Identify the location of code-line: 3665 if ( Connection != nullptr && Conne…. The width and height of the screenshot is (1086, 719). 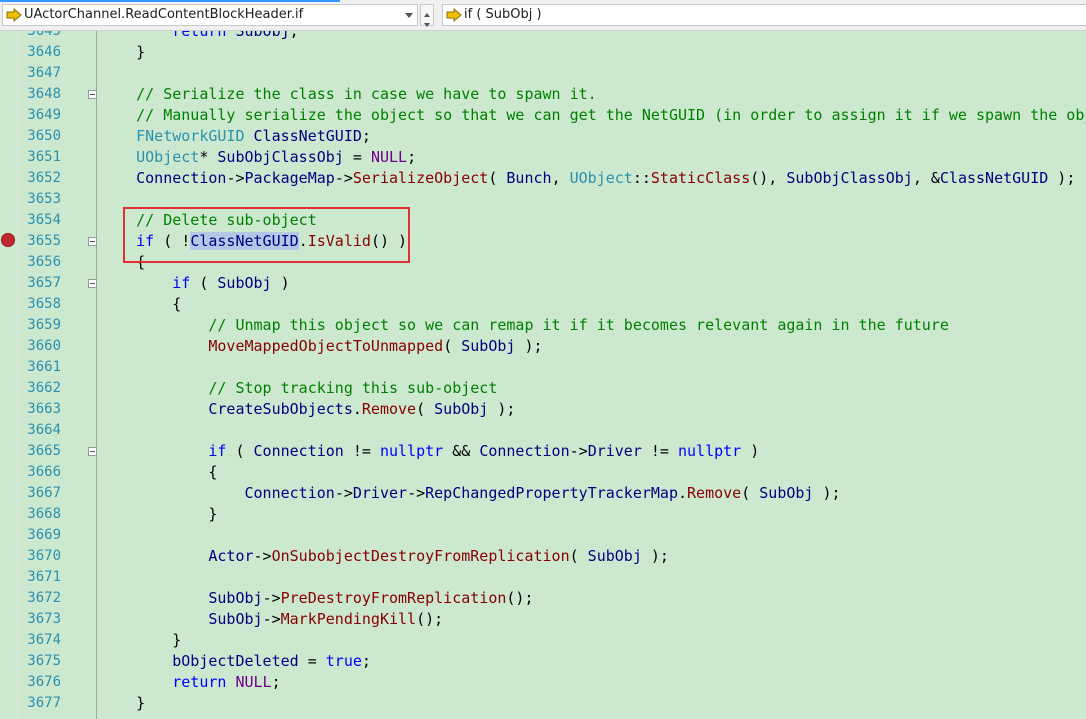
(543, 451).